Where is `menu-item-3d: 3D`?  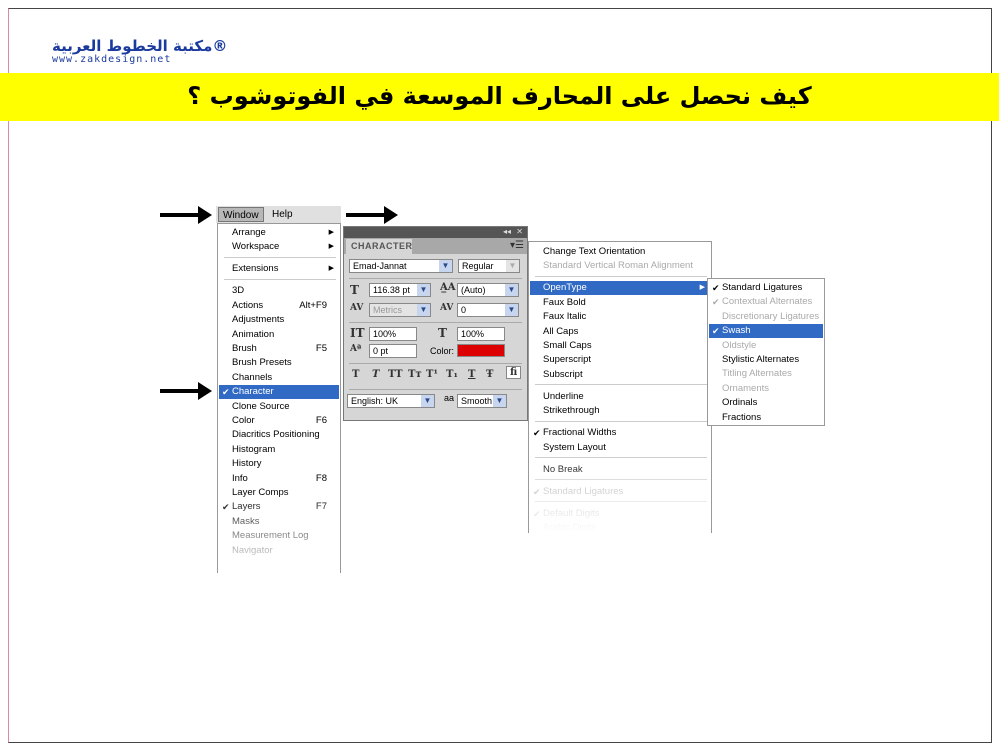 menu-item-3d: 3D is located at coordinates (279, 291).